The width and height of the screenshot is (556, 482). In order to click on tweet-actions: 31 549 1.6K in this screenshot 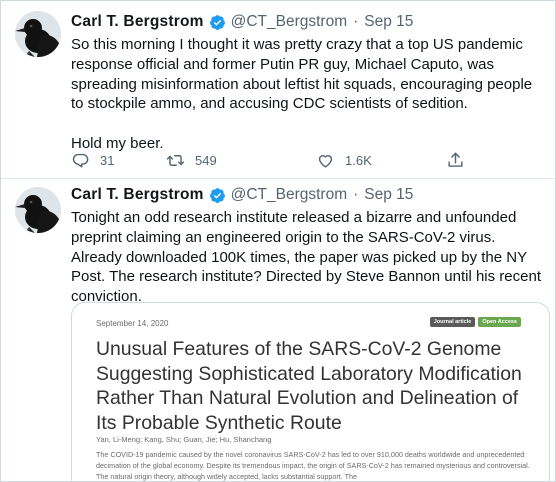, I will do `click(281, 160)`.